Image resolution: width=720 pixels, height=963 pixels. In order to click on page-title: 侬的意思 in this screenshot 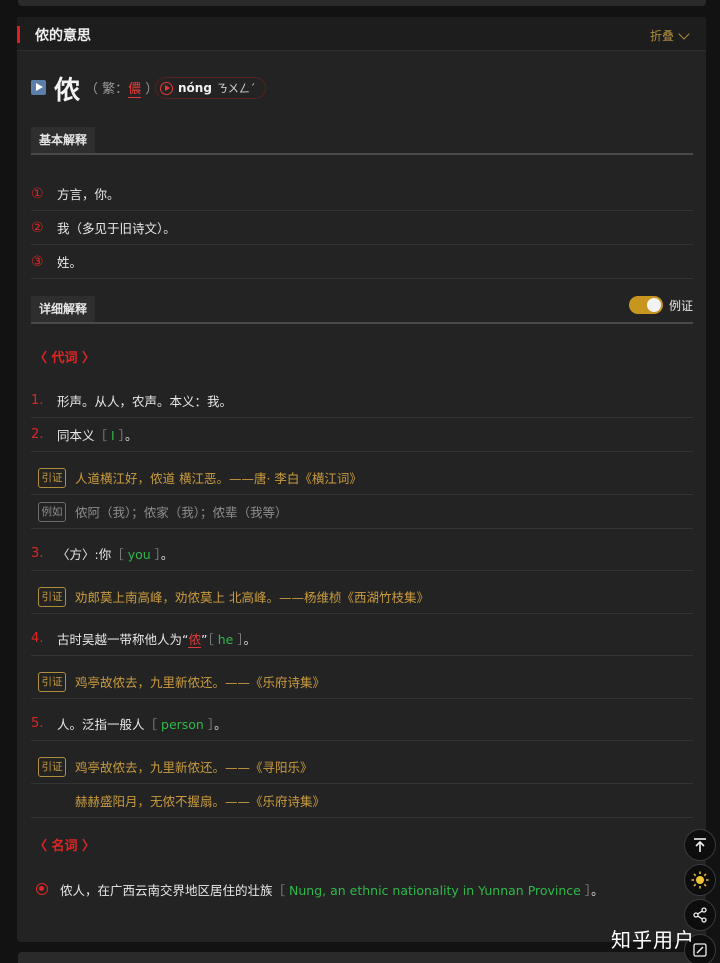, I will do `click(63, 36)`.